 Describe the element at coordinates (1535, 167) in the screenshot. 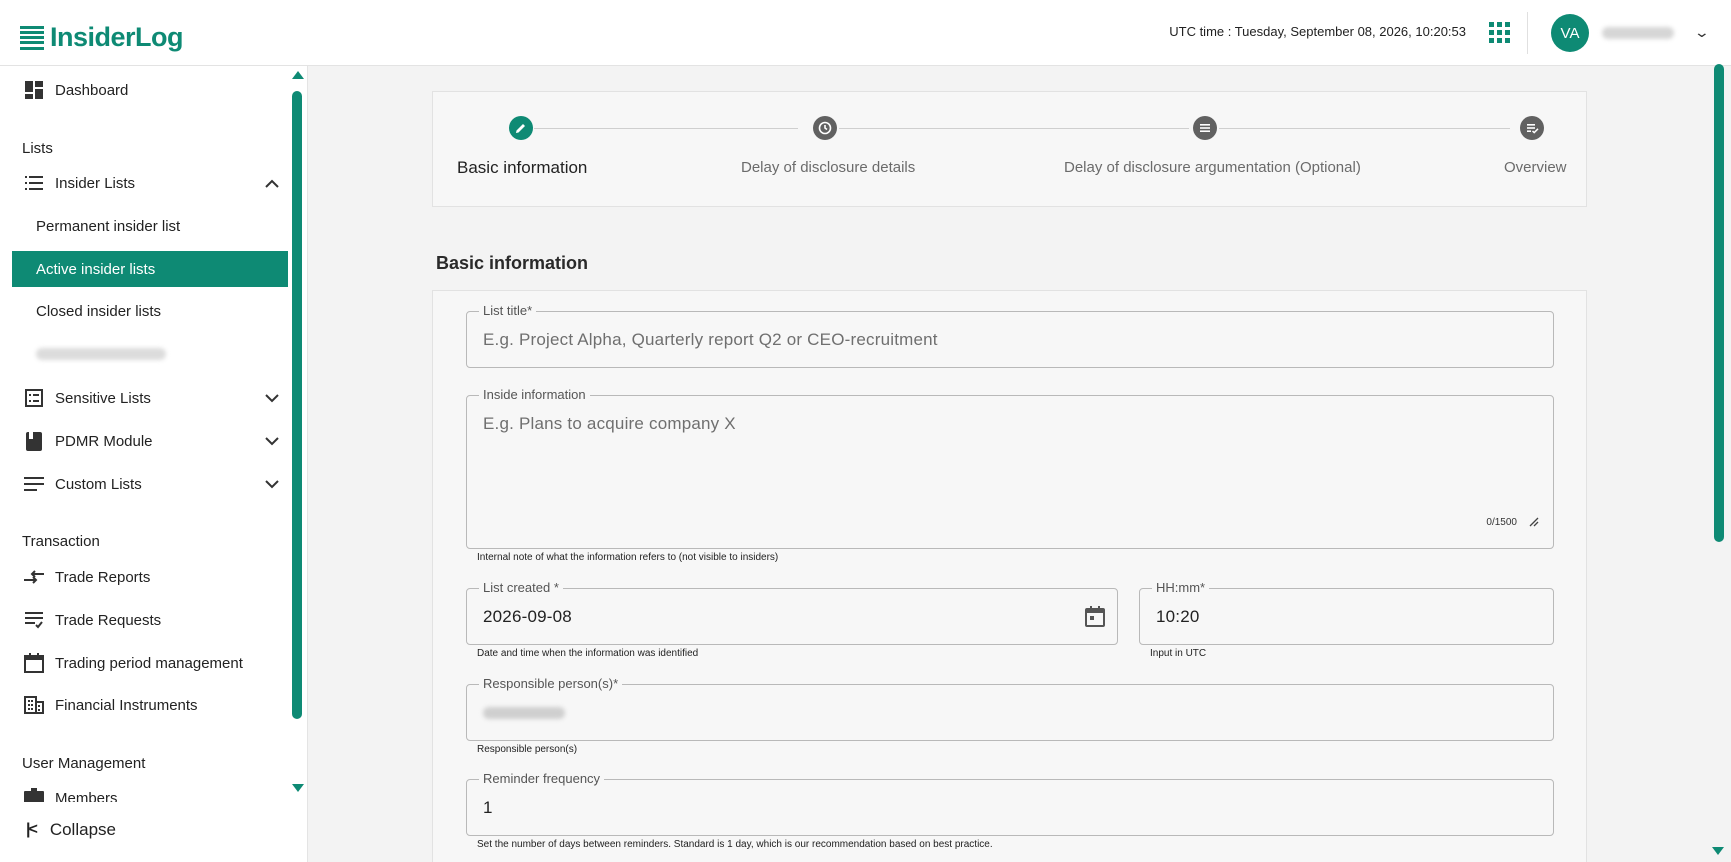

I see `step-4-label: Overview` at that location.